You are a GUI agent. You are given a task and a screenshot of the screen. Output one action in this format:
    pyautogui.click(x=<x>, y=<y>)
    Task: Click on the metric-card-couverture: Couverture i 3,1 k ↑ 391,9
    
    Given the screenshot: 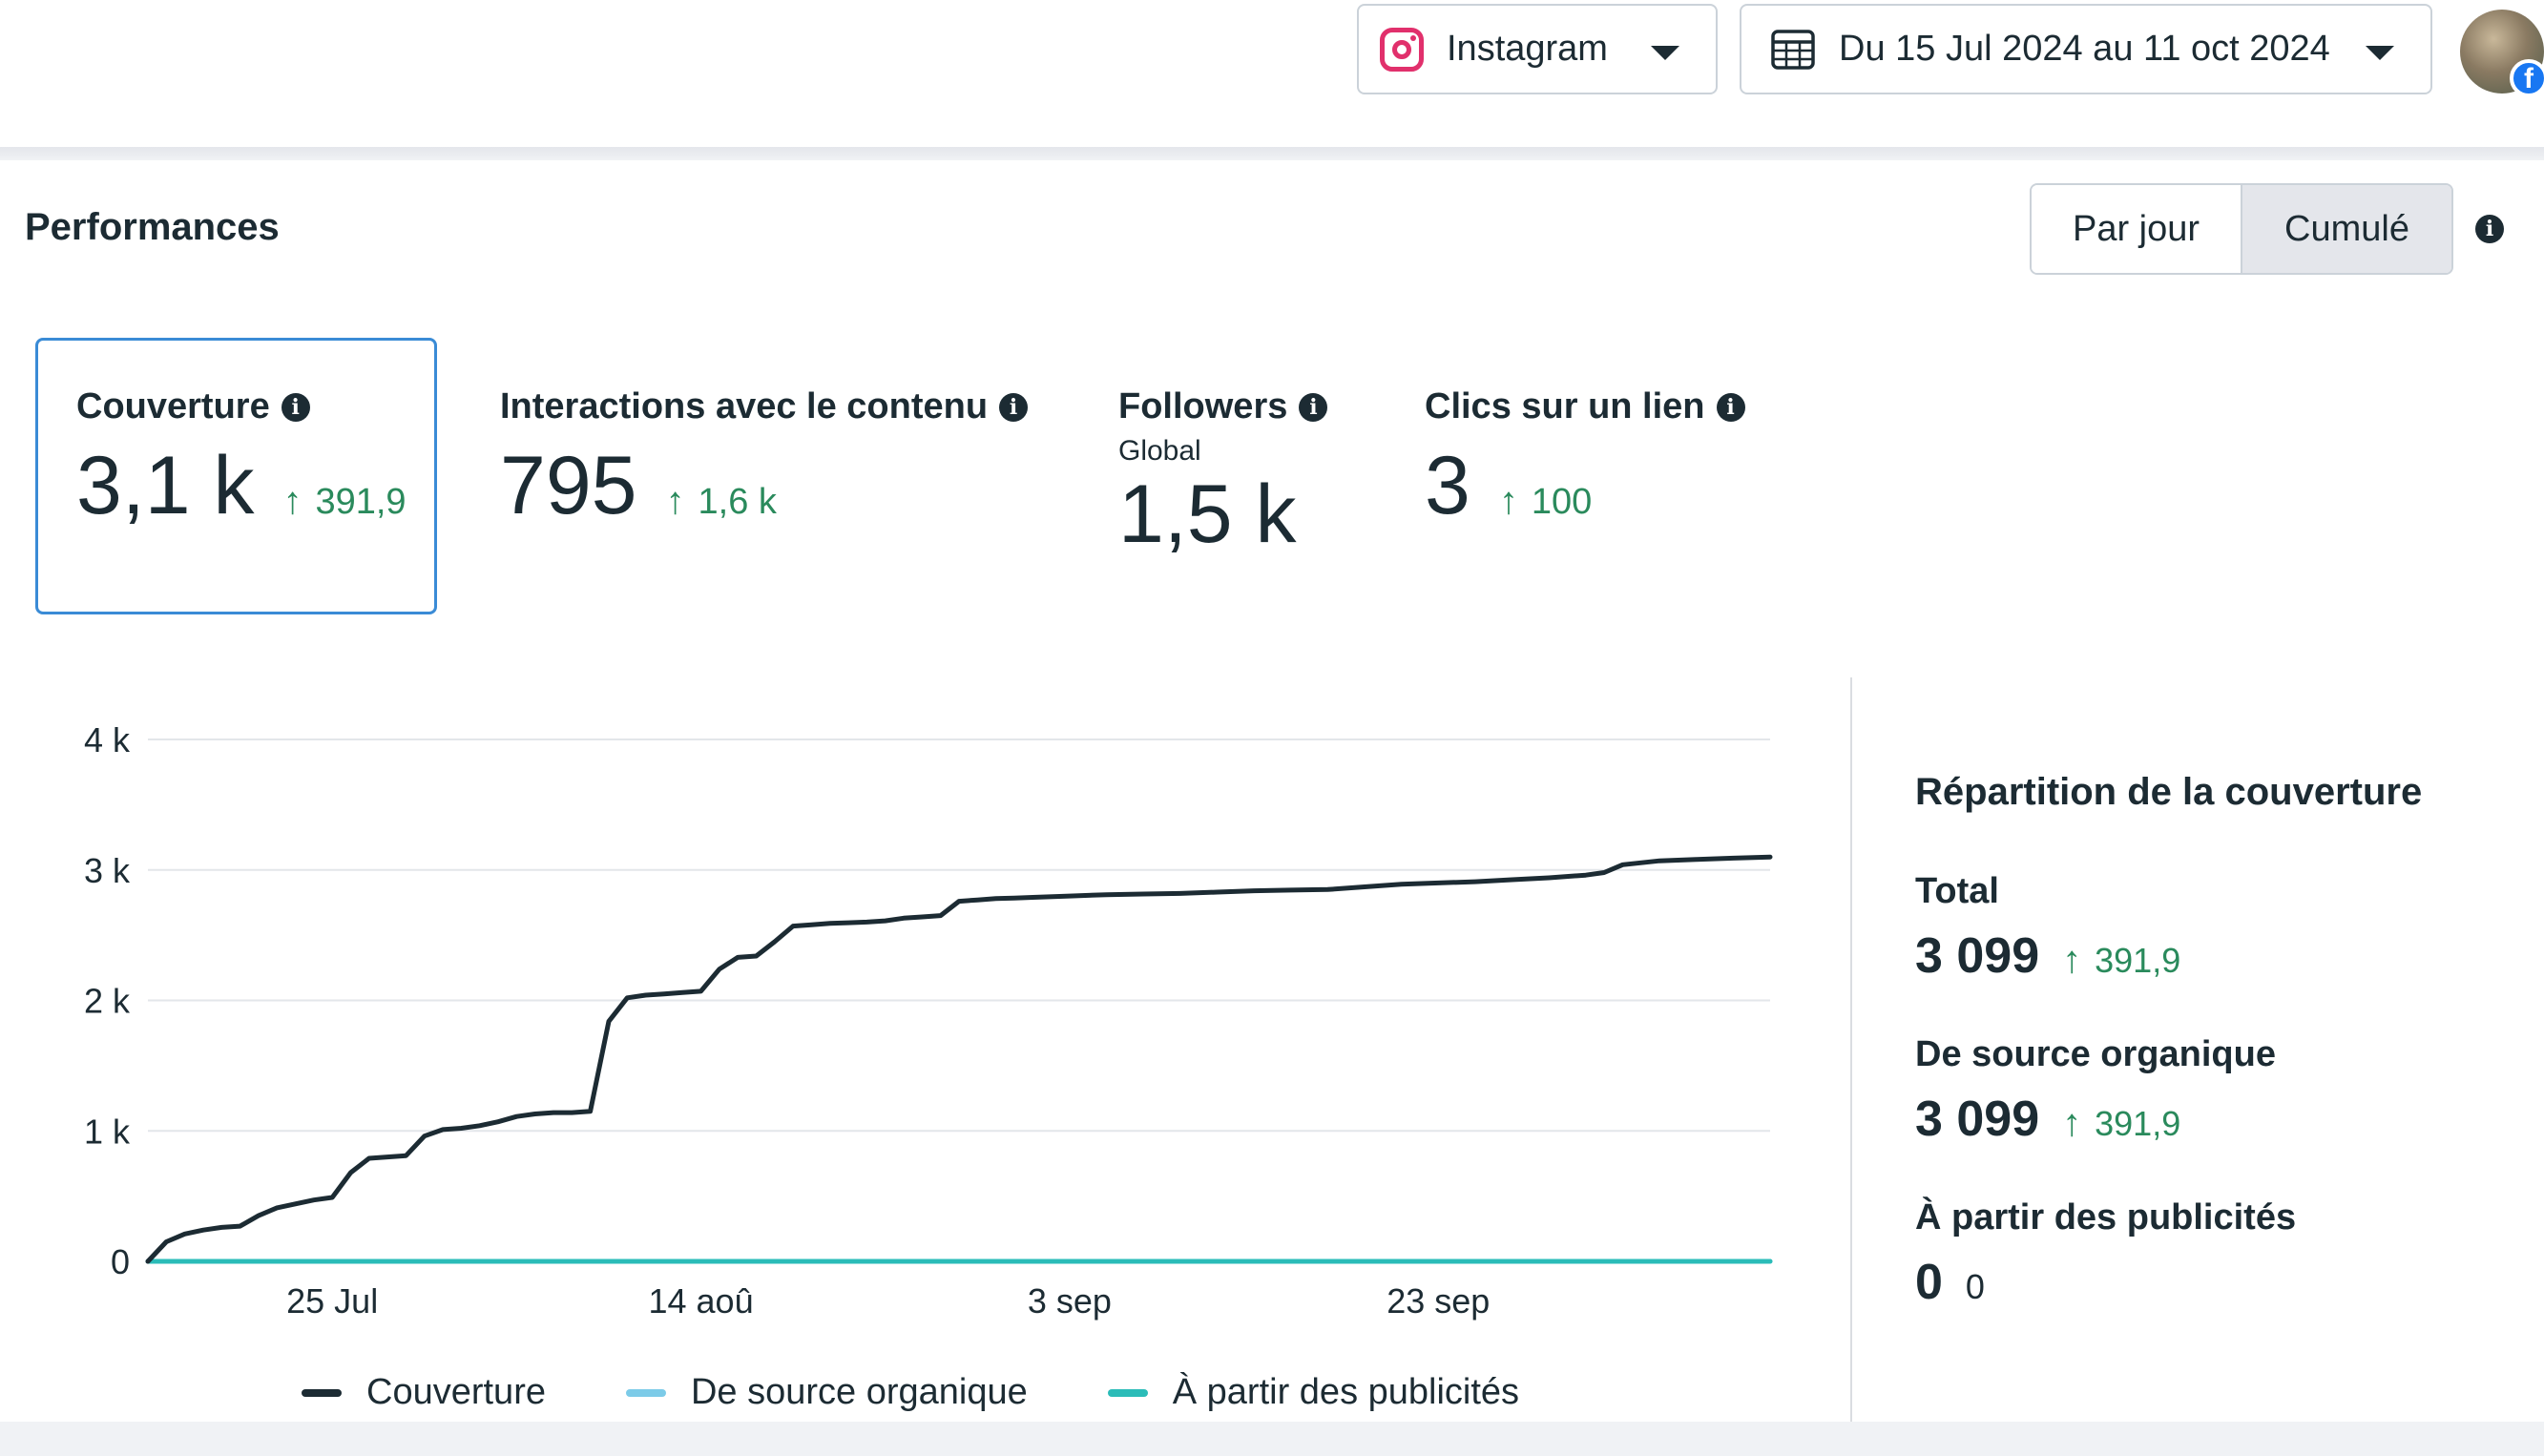 What is the action you would take?
    pyautogui.click(x=236, y=476)
    